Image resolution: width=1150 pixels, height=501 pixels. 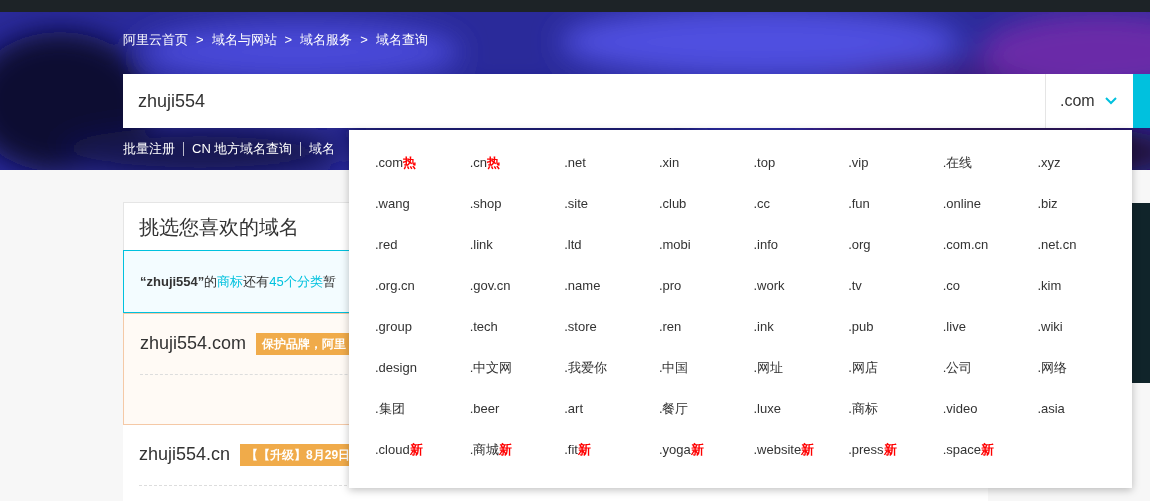 I want to click on suffix-option: .tv, so click(x=895, y=285).